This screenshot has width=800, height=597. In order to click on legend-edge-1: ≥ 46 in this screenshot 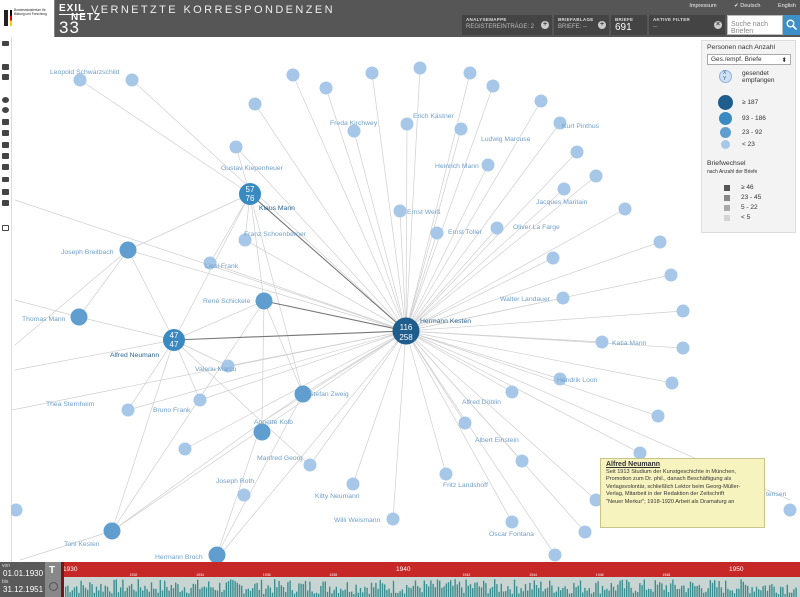, I will do `click(747, 187)`.